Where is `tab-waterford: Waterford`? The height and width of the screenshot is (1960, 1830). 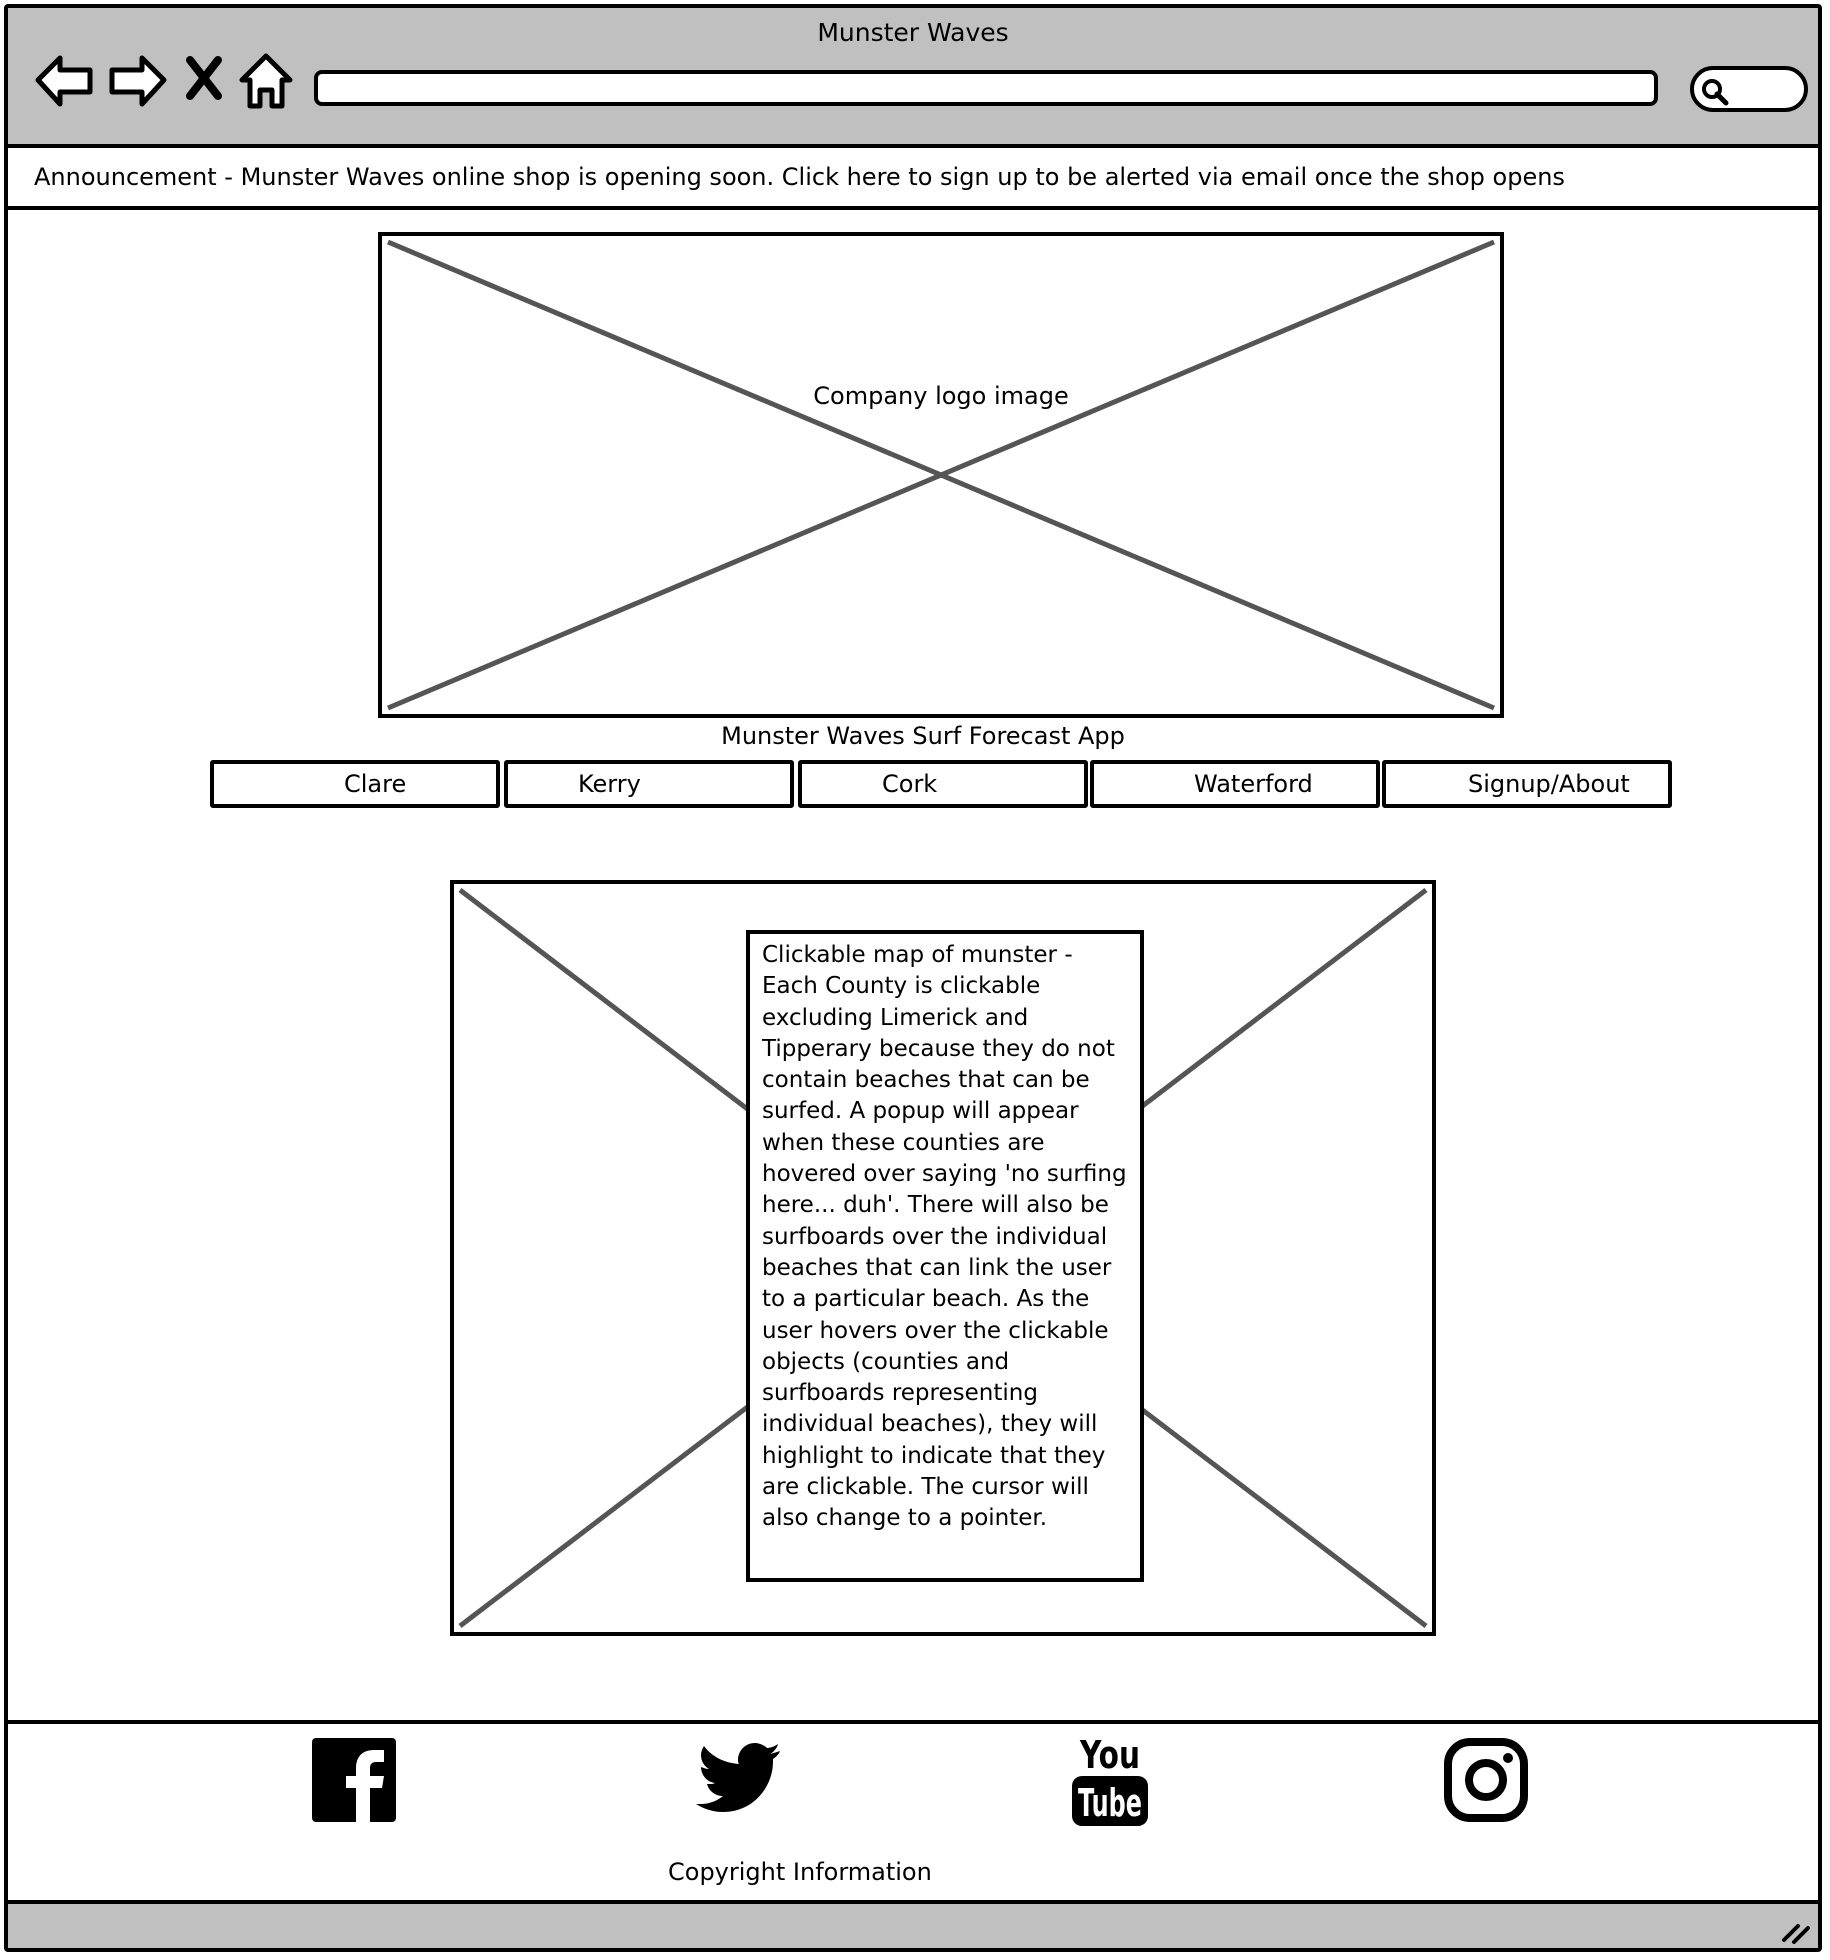 tab-waterford: Waterford is located at coordinates (1235, 784).